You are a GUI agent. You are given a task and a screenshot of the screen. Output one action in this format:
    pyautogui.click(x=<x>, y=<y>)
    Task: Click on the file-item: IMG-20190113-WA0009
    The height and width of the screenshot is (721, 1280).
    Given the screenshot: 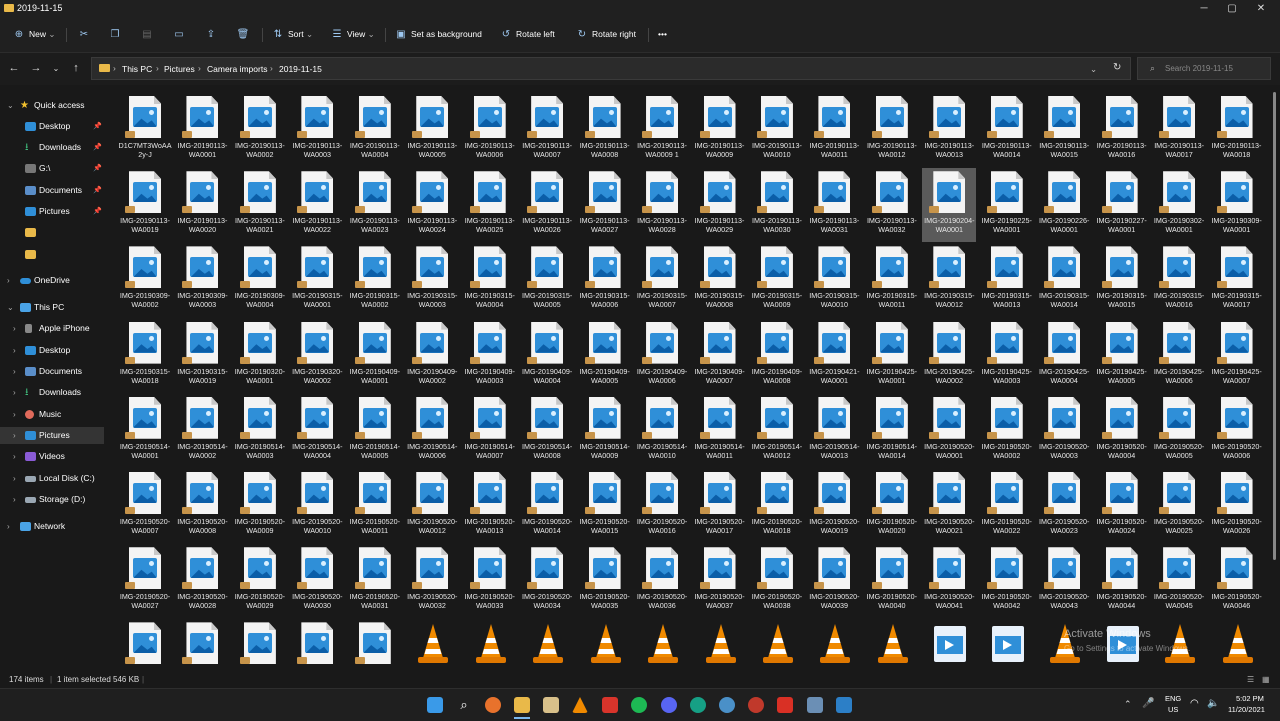 What is the action you would take?
    pyautogui.click(x=720, y=130)
    